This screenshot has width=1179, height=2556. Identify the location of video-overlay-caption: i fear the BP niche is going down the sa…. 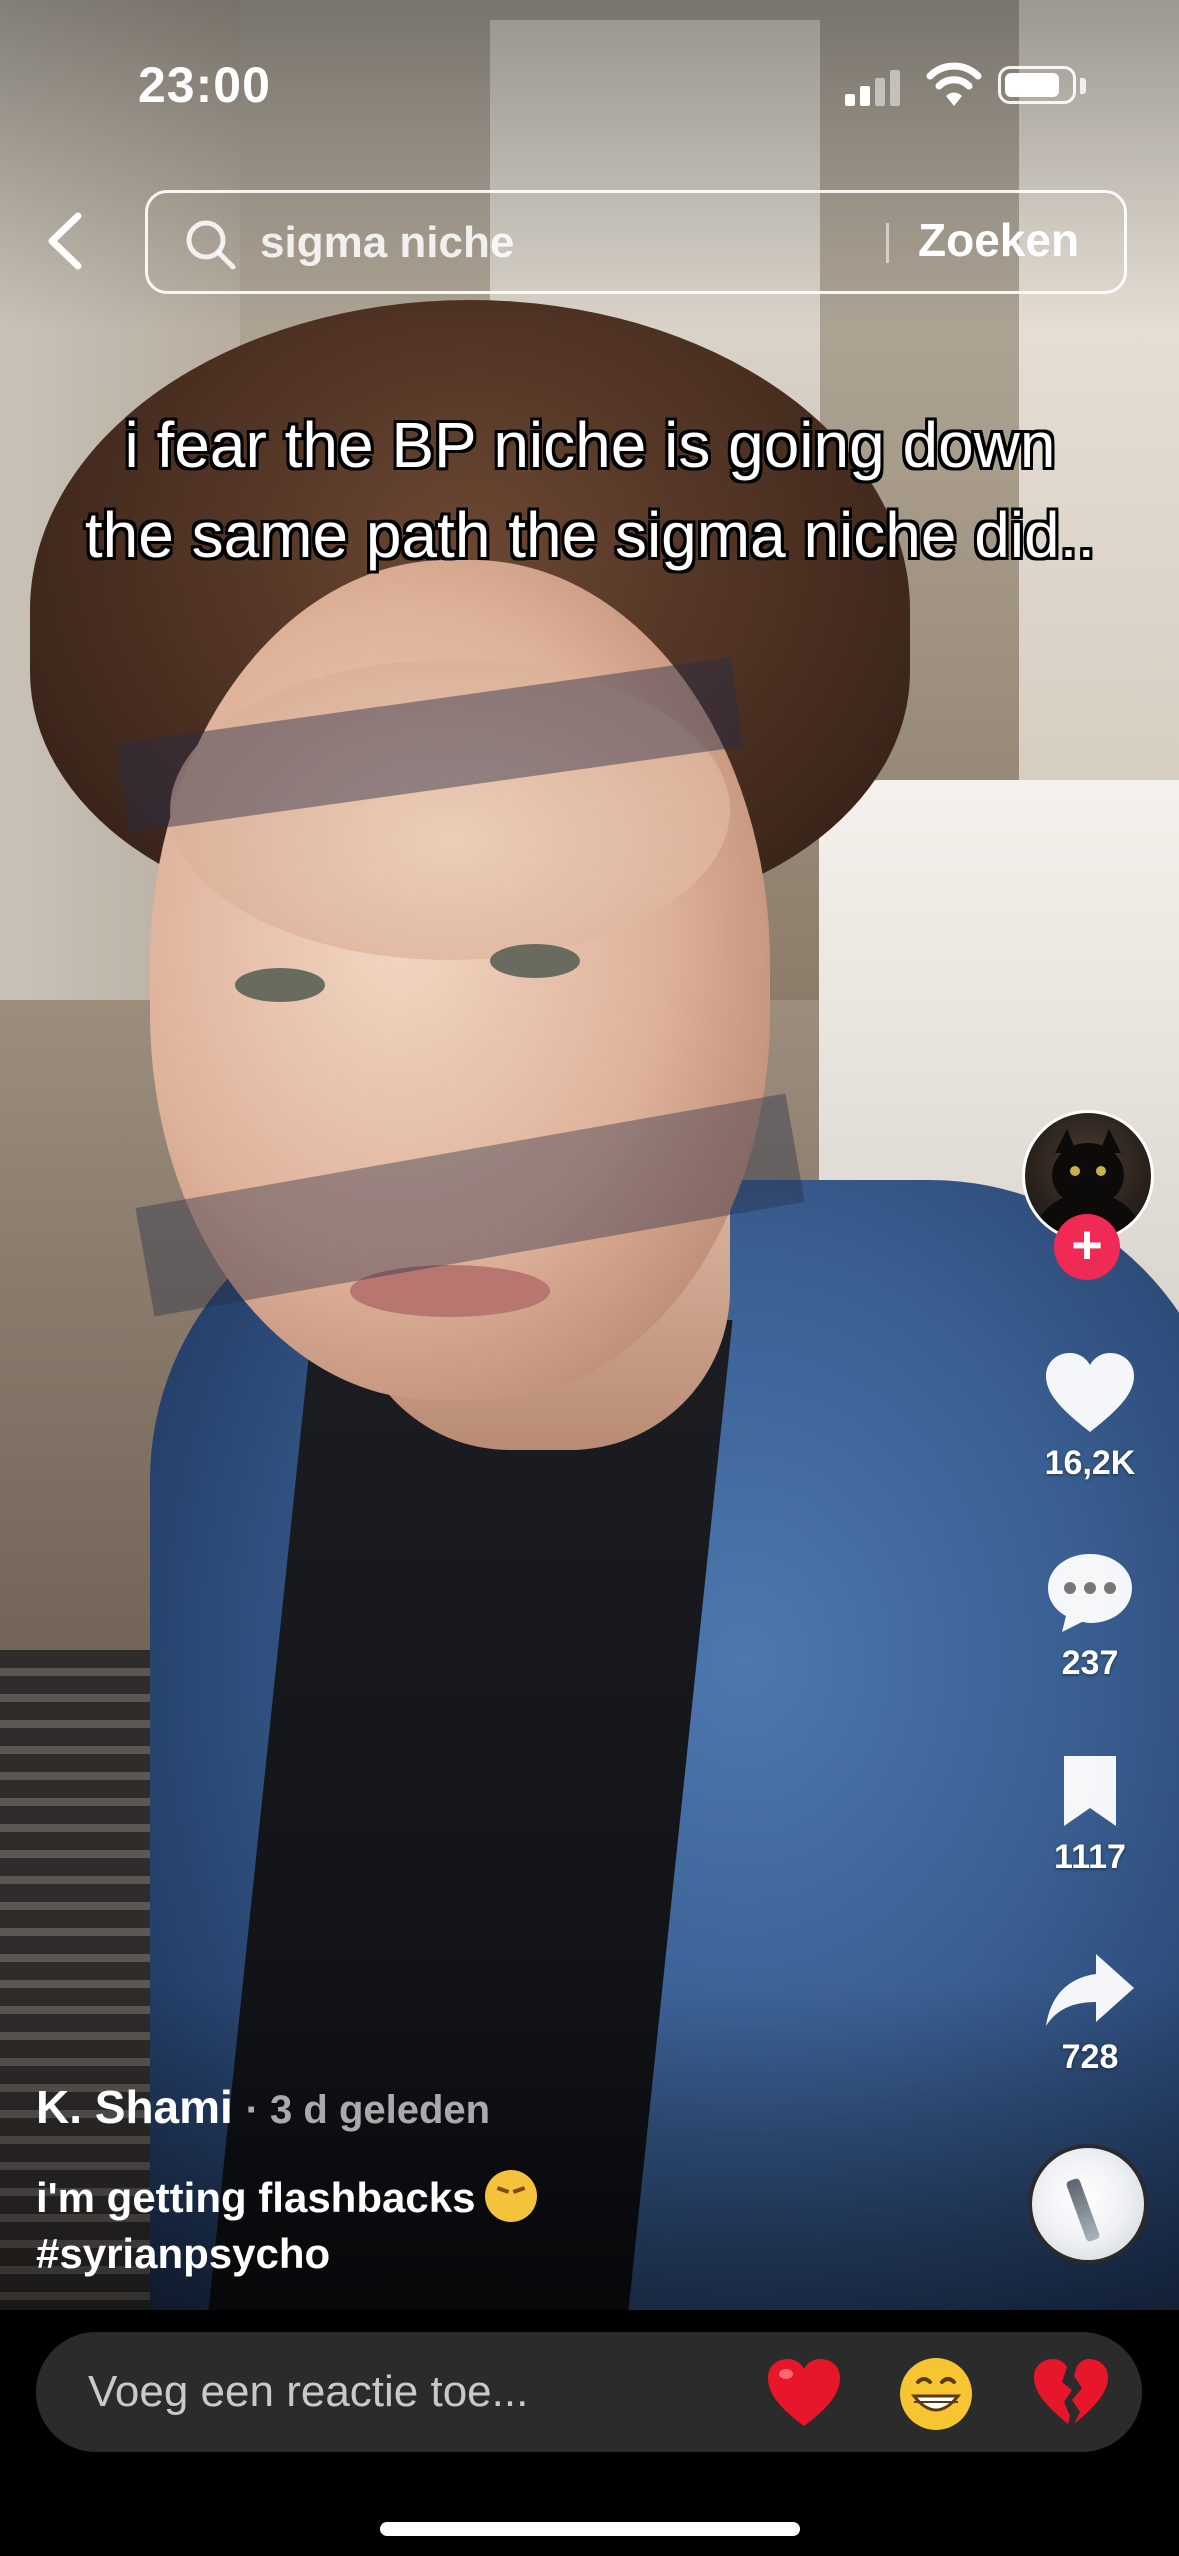
(590, 490).